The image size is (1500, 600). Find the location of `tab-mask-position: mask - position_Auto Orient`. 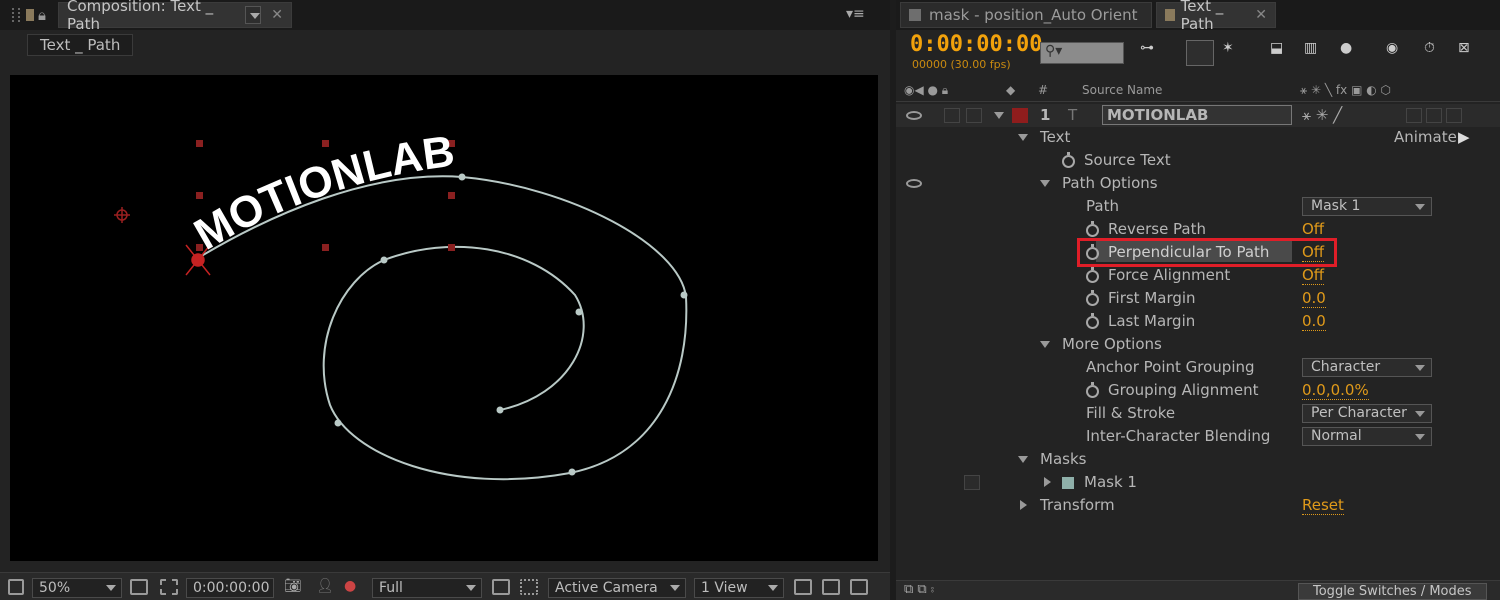

tab-mask-position: mask - position_Auto Orient is located at coordinates (1026, 15).